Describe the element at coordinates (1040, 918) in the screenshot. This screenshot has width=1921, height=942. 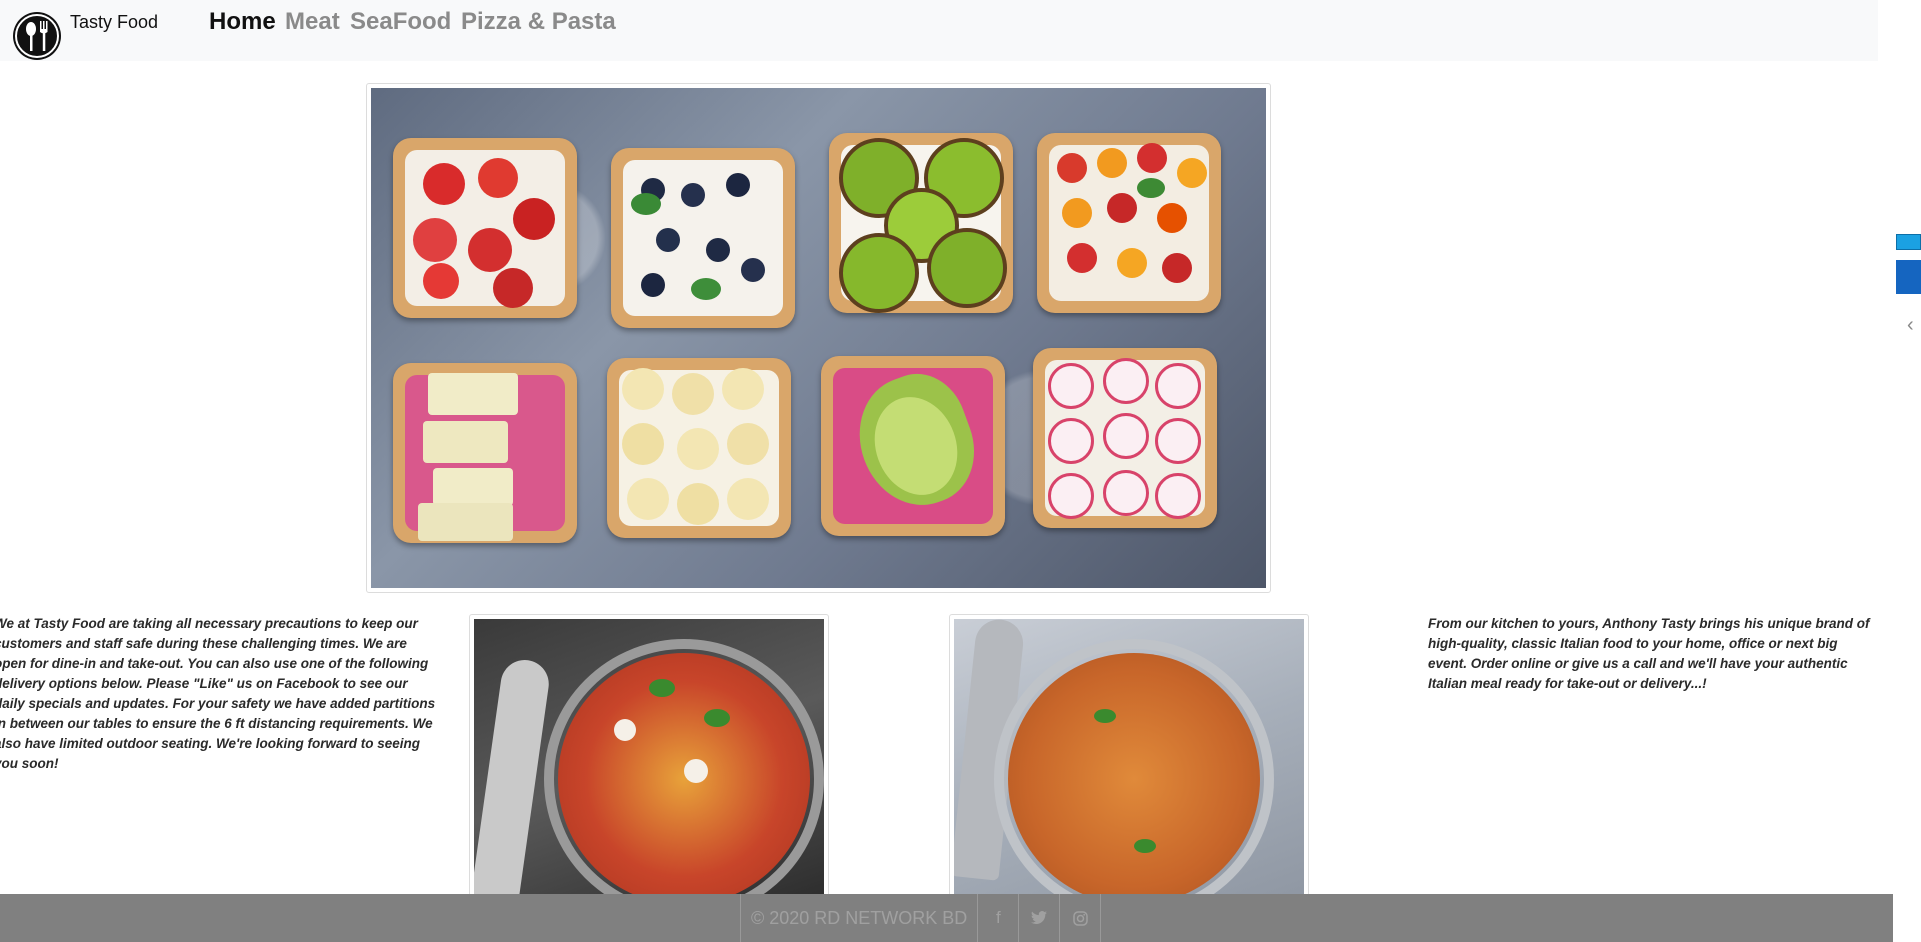
I see `twitter-icon` at that location.